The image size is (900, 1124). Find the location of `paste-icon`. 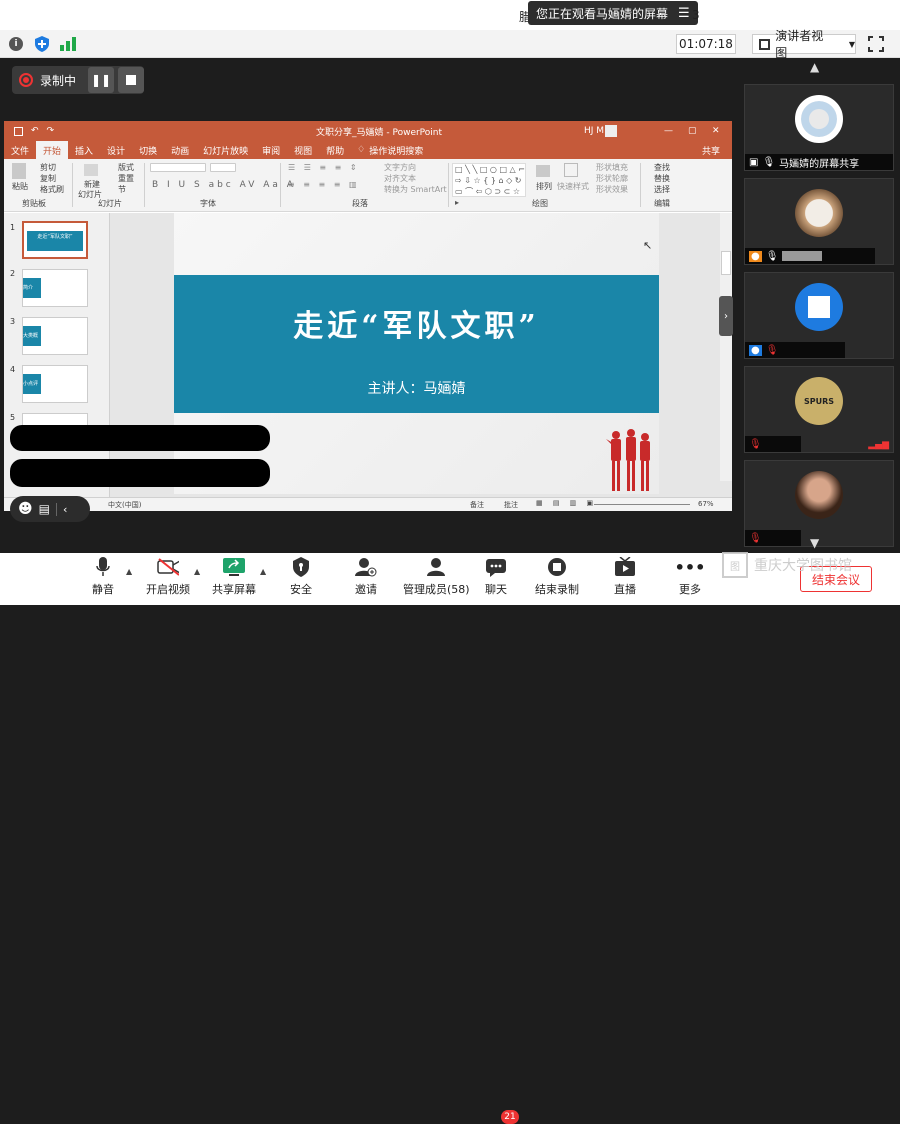

paste-icon is located at coordinates (19, 171).